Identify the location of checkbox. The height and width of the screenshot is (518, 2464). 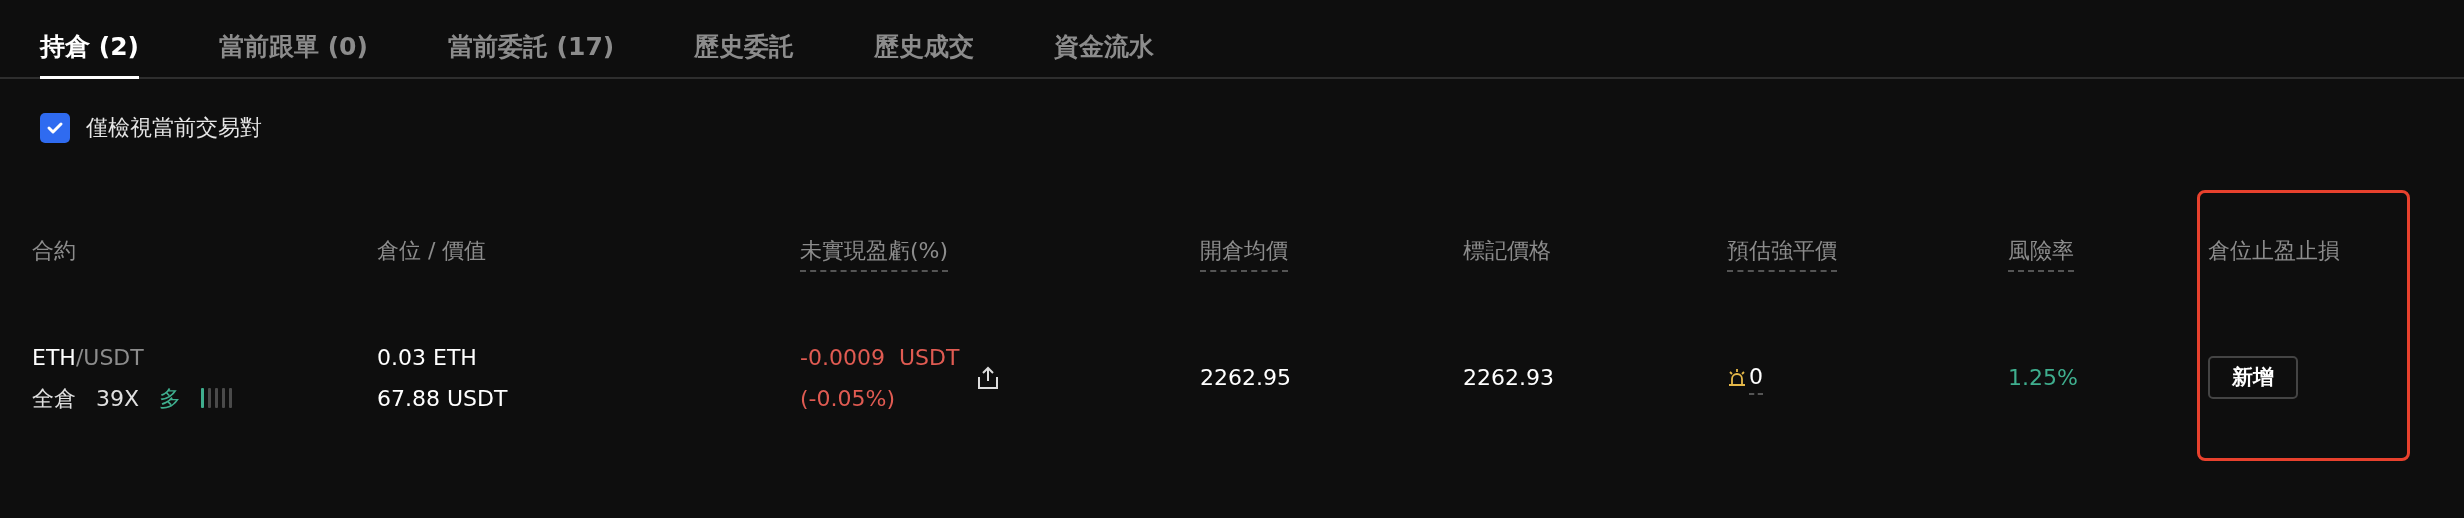
(55, 127).